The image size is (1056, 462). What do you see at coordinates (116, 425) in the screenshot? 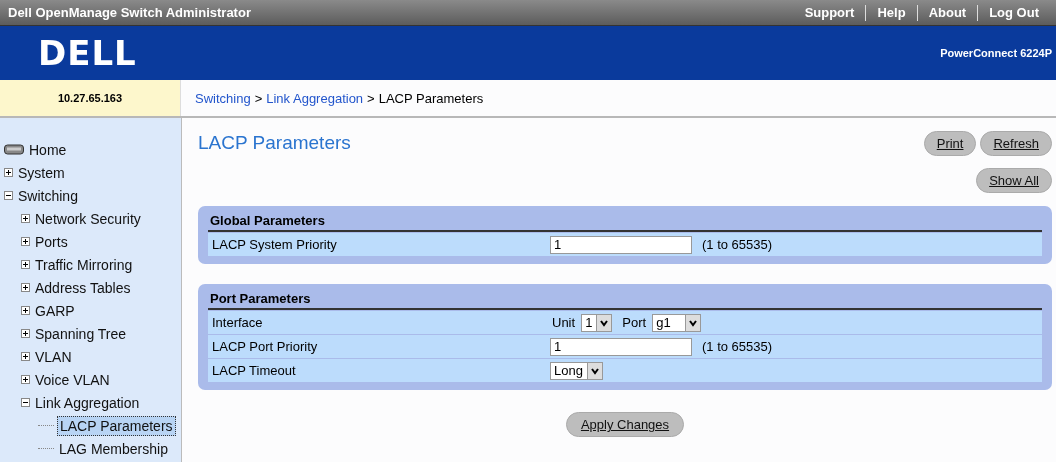
I see `tree-item: LACP Parameters` at bounding box center [116, 425].